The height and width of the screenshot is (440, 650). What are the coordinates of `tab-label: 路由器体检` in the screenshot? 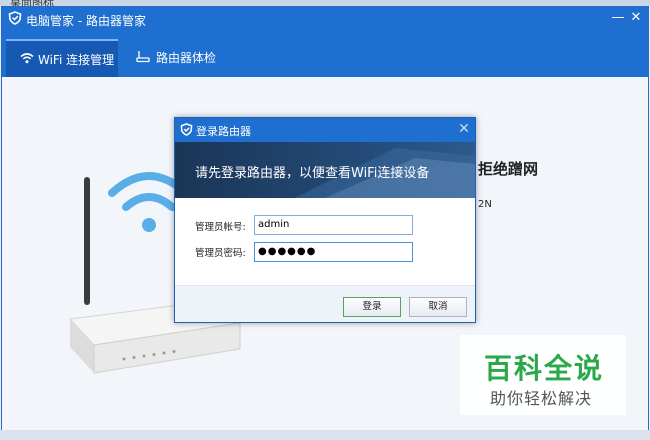 It's located at (186, 58).